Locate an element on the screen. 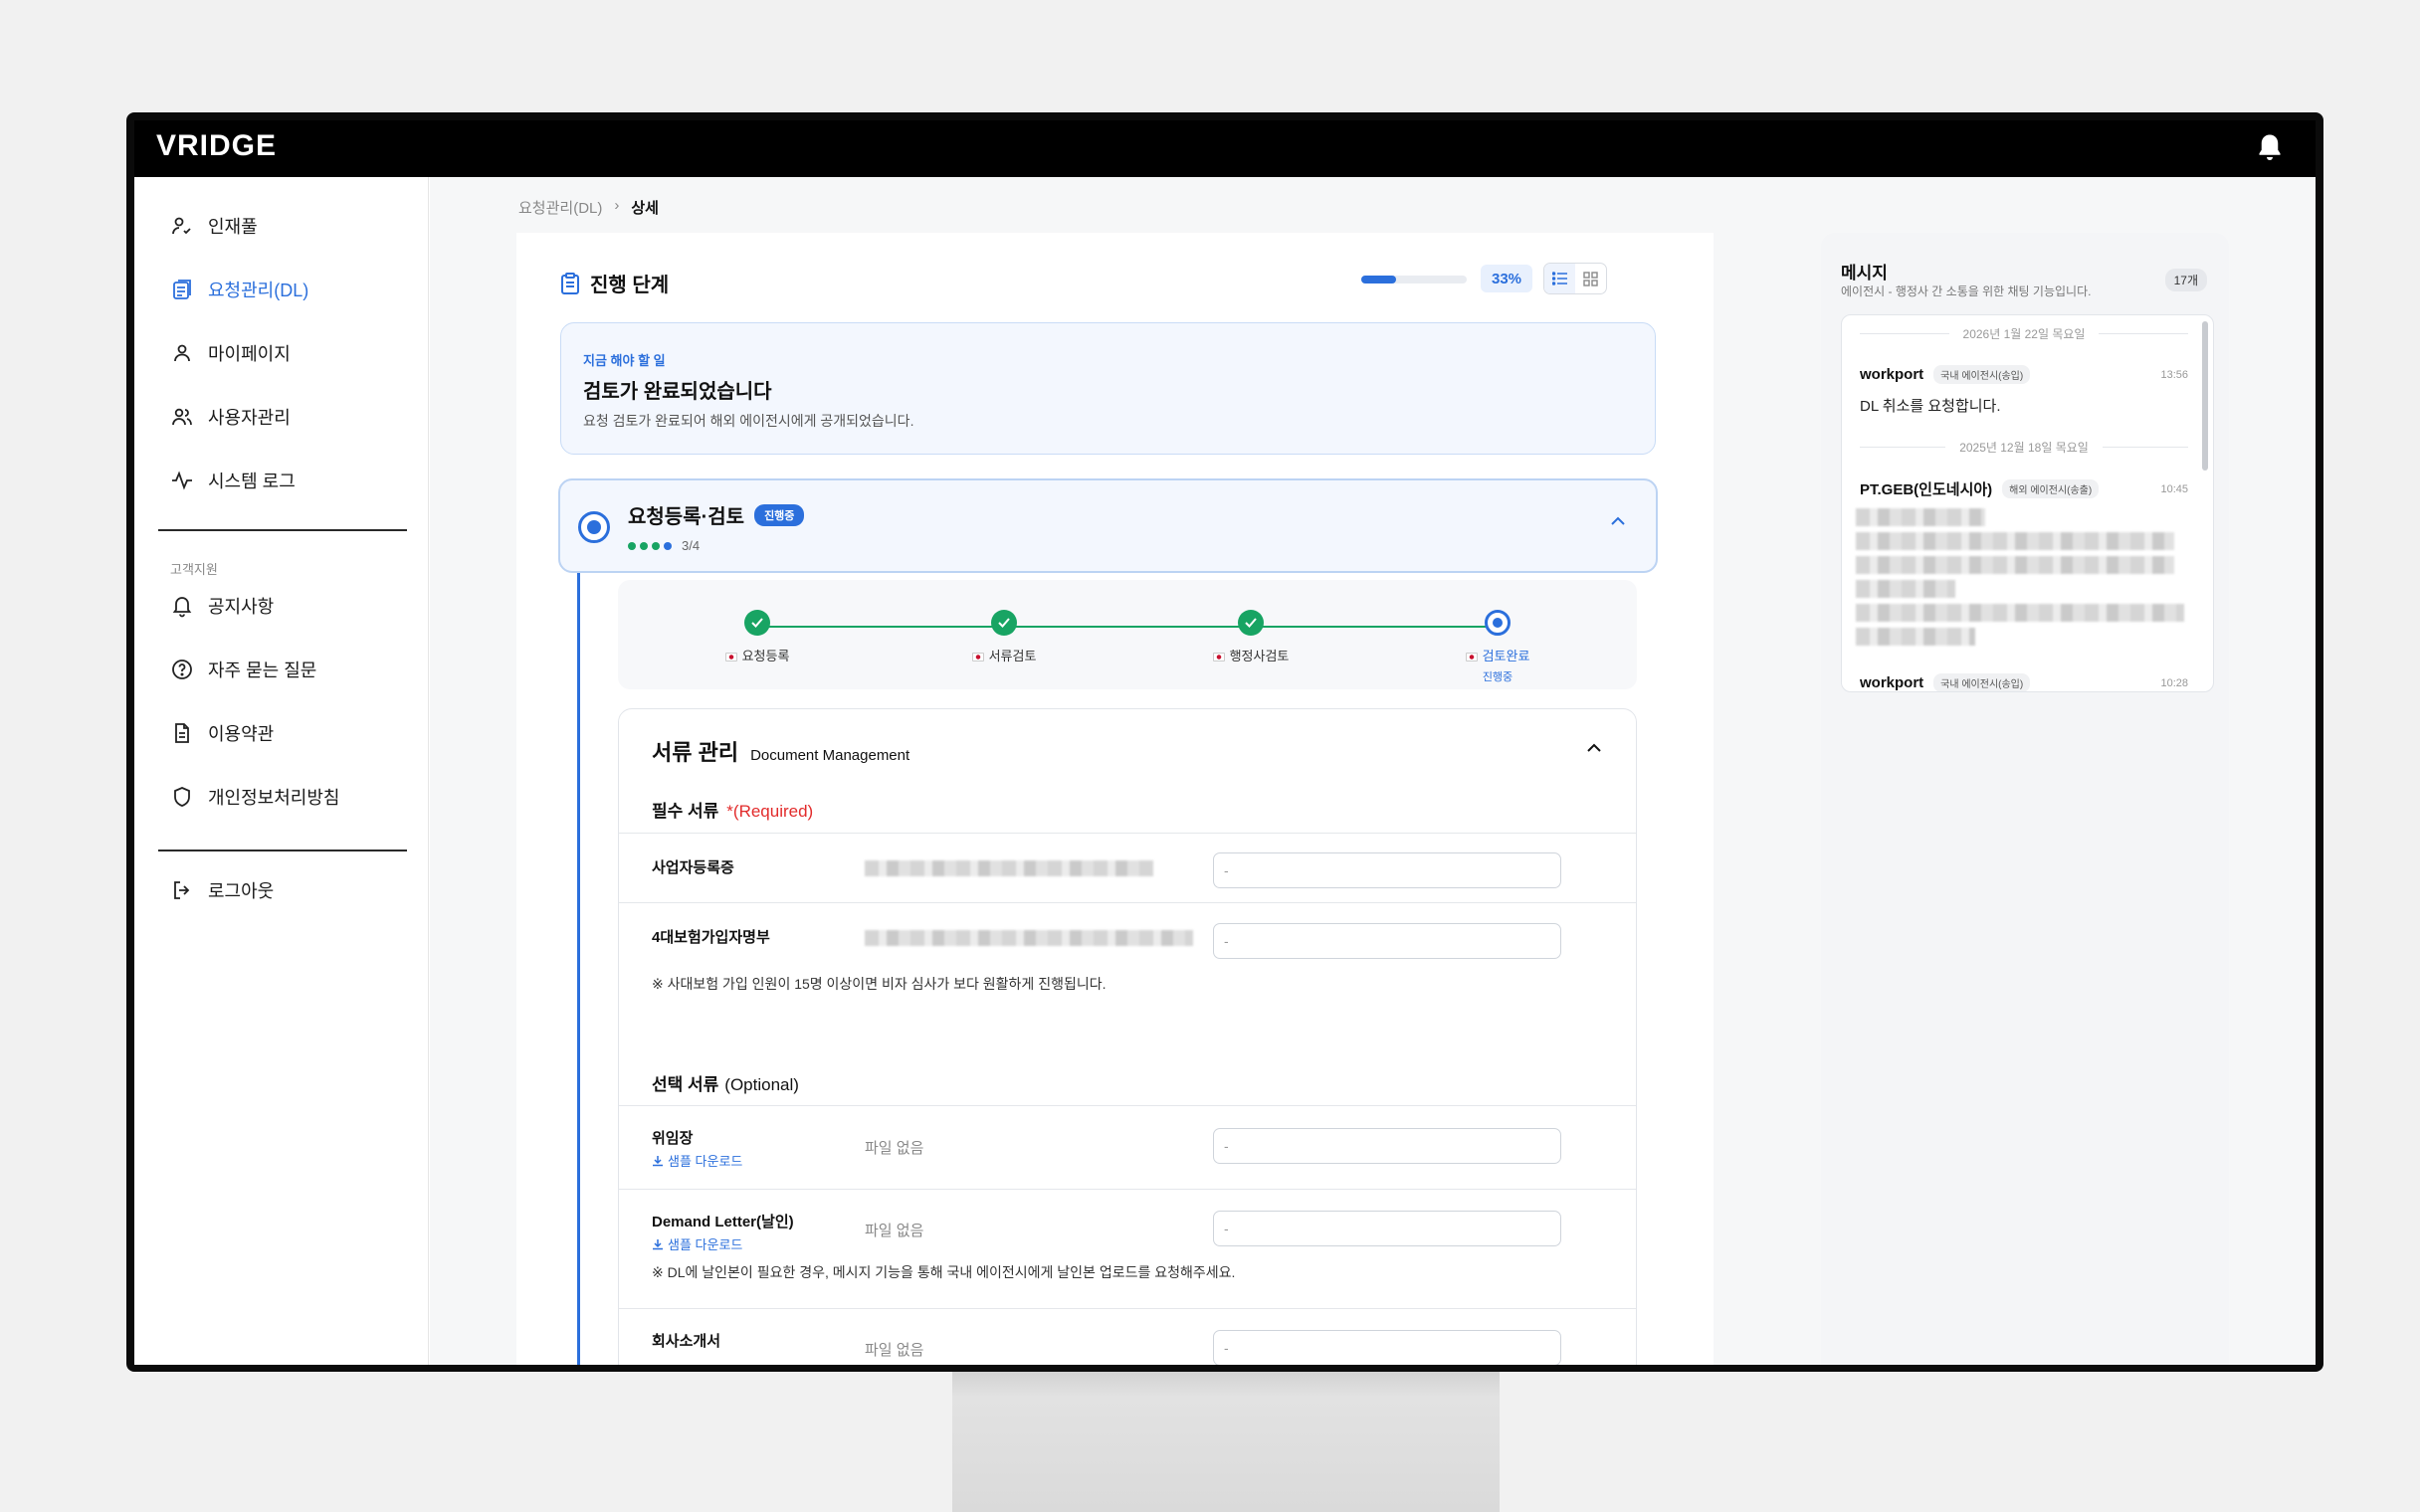  stage-count: 3/4 is located at coordinates (691, 545).